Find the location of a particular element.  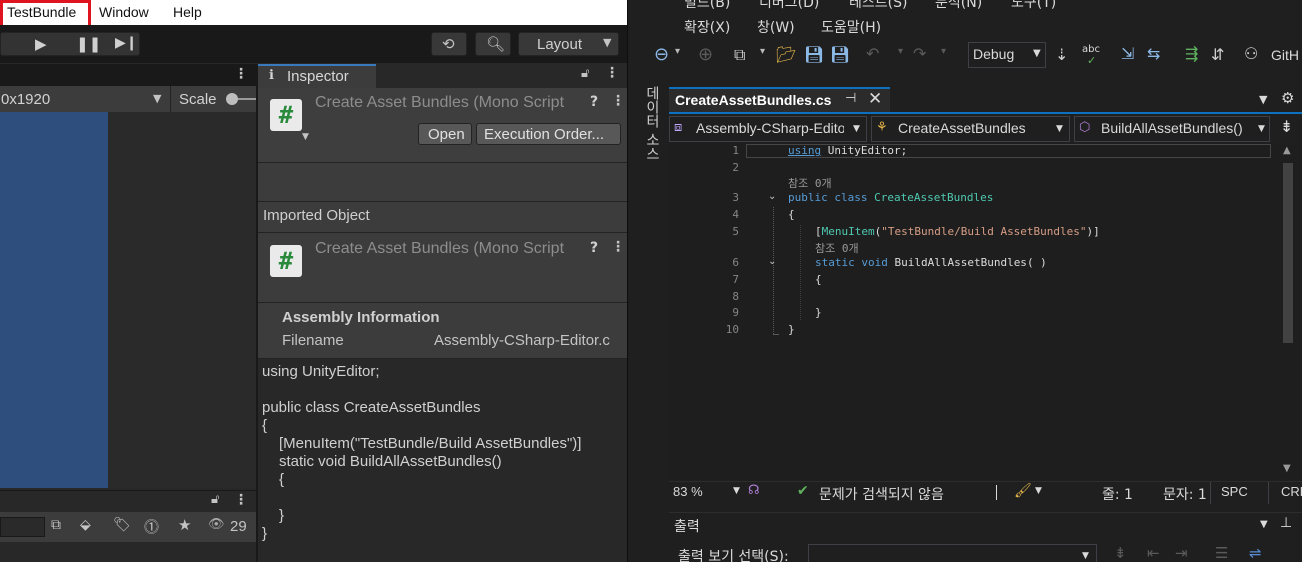

open-folder-icon: 📂︎ is located at coordinates (786, 54).